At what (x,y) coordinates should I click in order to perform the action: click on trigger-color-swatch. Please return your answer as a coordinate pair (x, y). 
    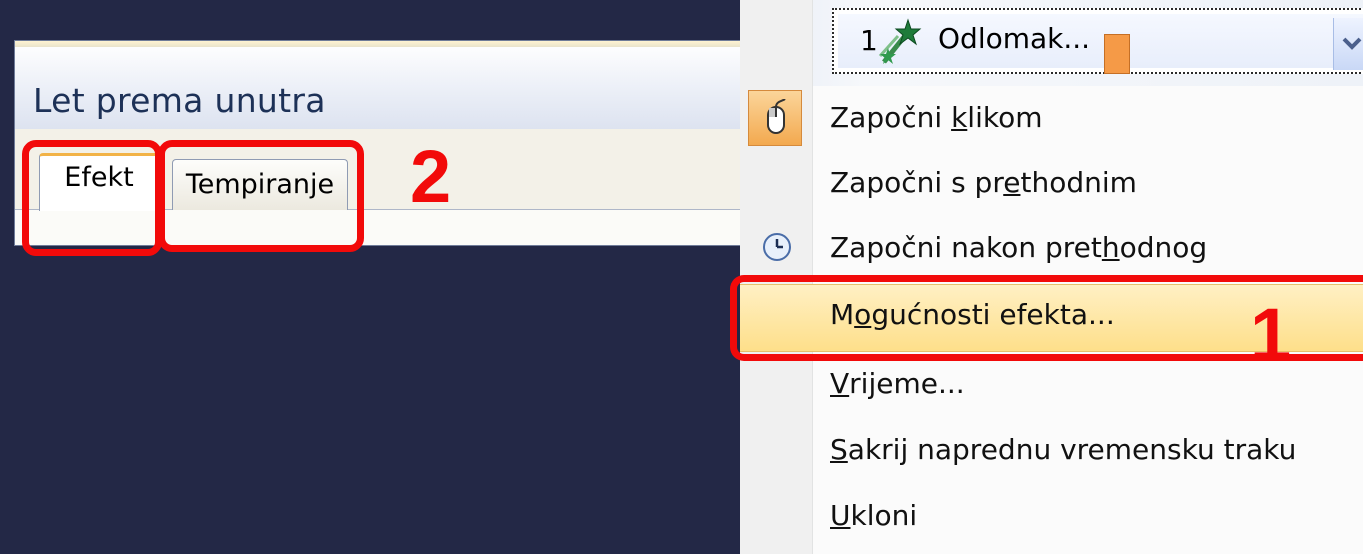
    Looking at the image, I should click on (1117, 54).